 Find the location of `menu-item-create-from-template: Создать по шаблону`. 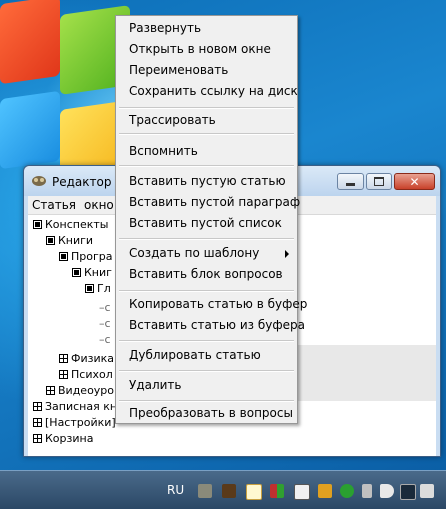

menu-item-create-from-template: Создать по шаблону is located at coordinates (194, 253).